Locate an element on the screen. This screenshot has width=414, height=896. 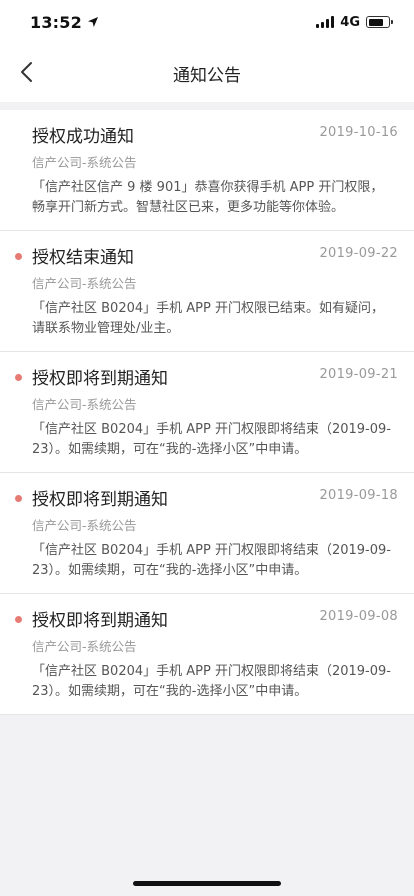
notice-title: 授权结束通知 is located at coordinates (83, 258).